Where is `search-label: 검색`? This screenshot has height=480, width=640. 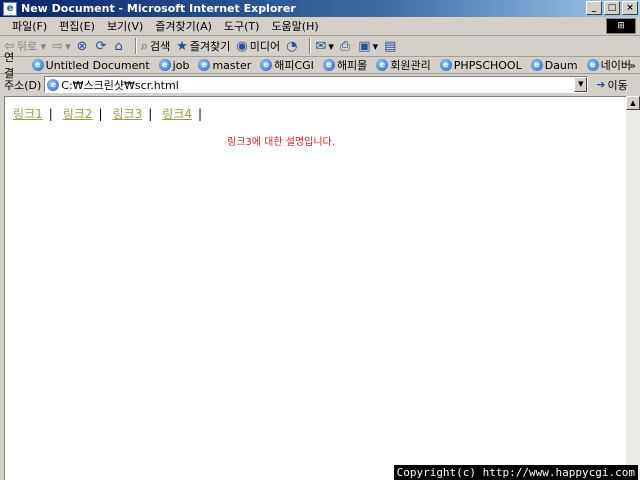 search-label: 검색 is located at coordinates (160, 46).